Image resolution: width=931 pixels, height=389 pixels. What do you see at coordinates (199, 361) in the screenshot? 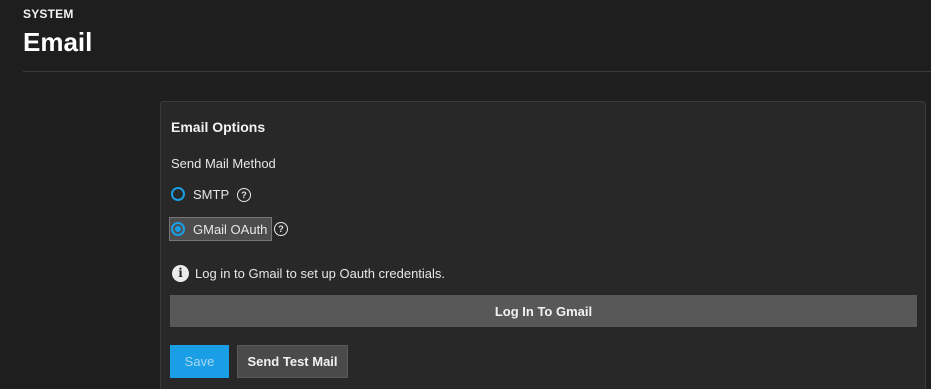
I see `save-button: Save` at bounding box center [199, 361].